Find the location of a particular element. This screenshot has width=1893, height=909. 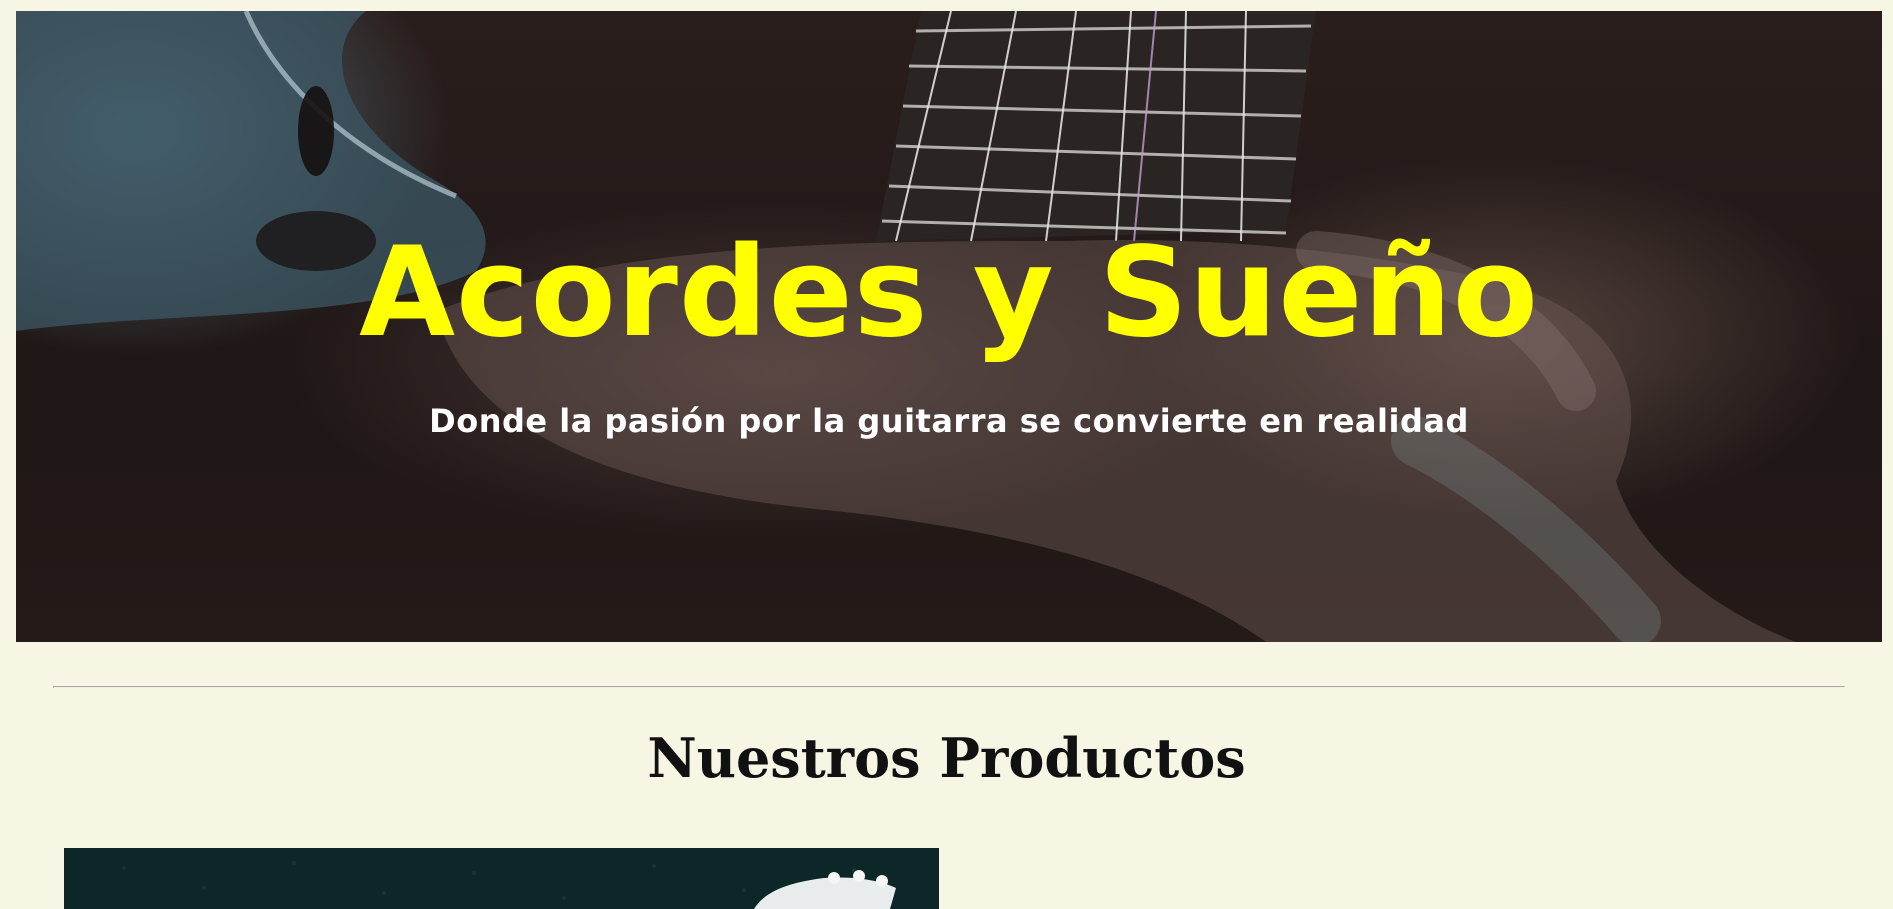

products-heading: Nuestros Productos is located at coordinates (946, 758).